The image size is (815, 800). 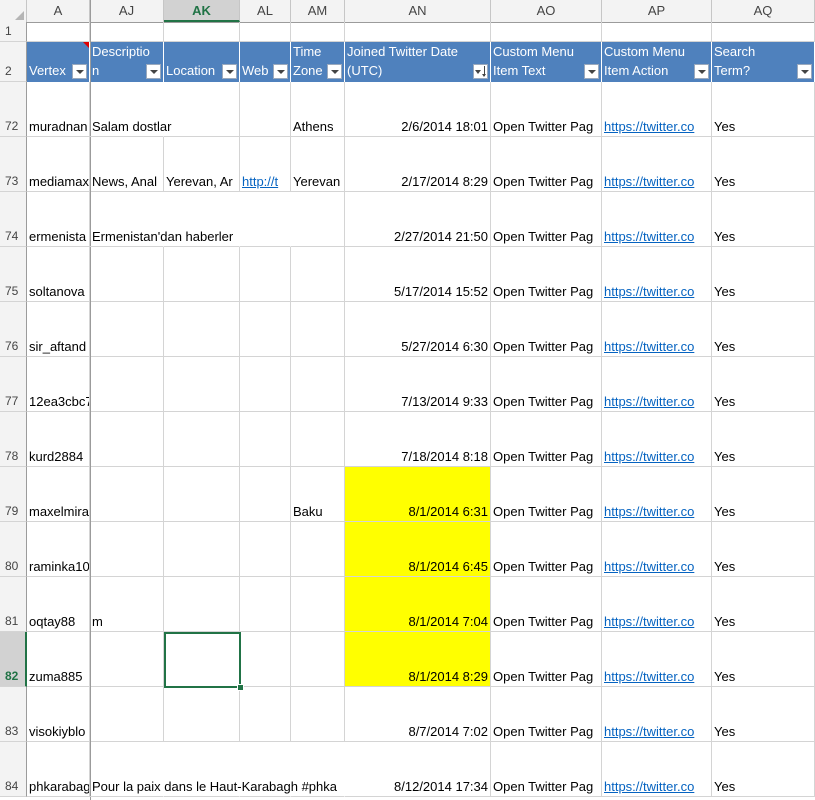 What do you see at coordinates (58, 549) in the screenshot?
I see `cell-vertex: raminka10` at bounding box center [58, 549].